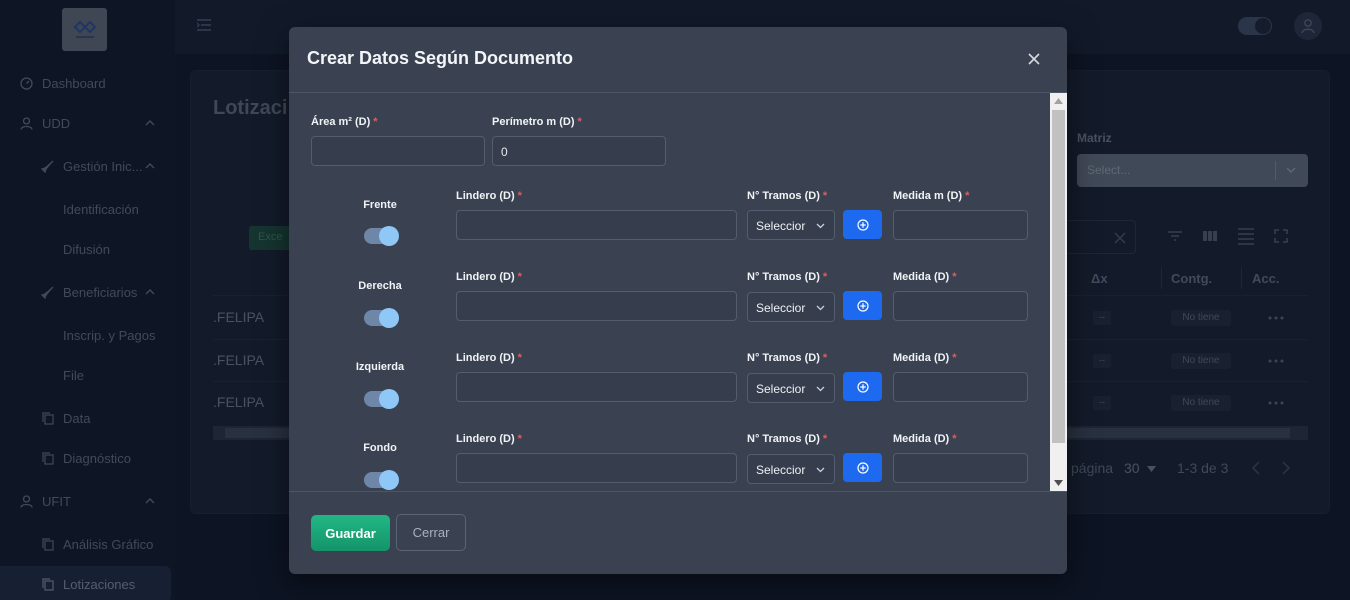  I want to click on scroll-up-arrow-icon, so click(1058, 101).